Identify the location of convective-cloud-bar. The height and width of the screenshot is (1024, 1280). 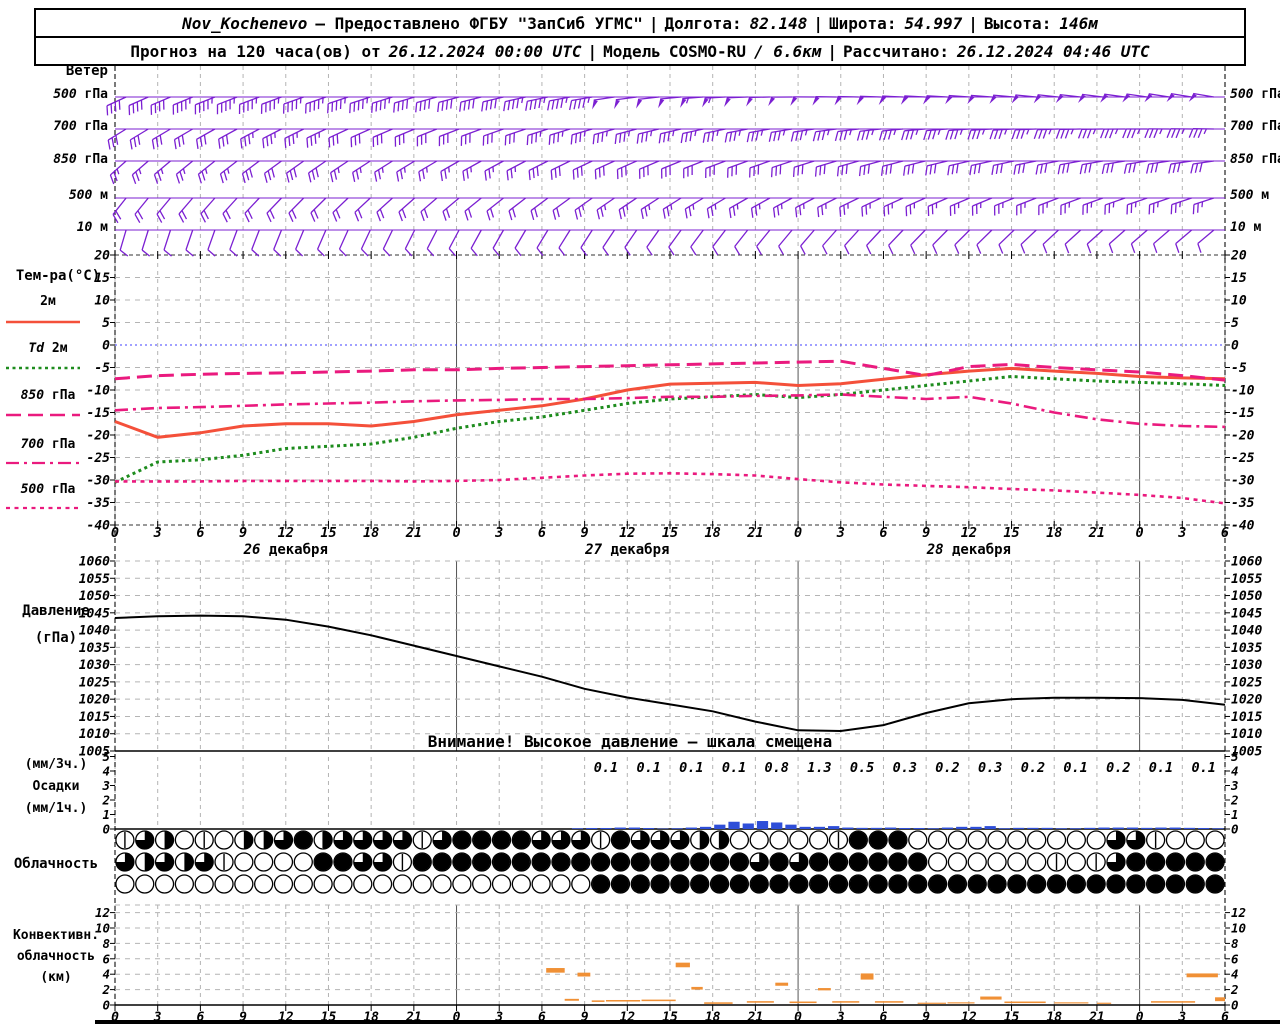
(1071, 1003).